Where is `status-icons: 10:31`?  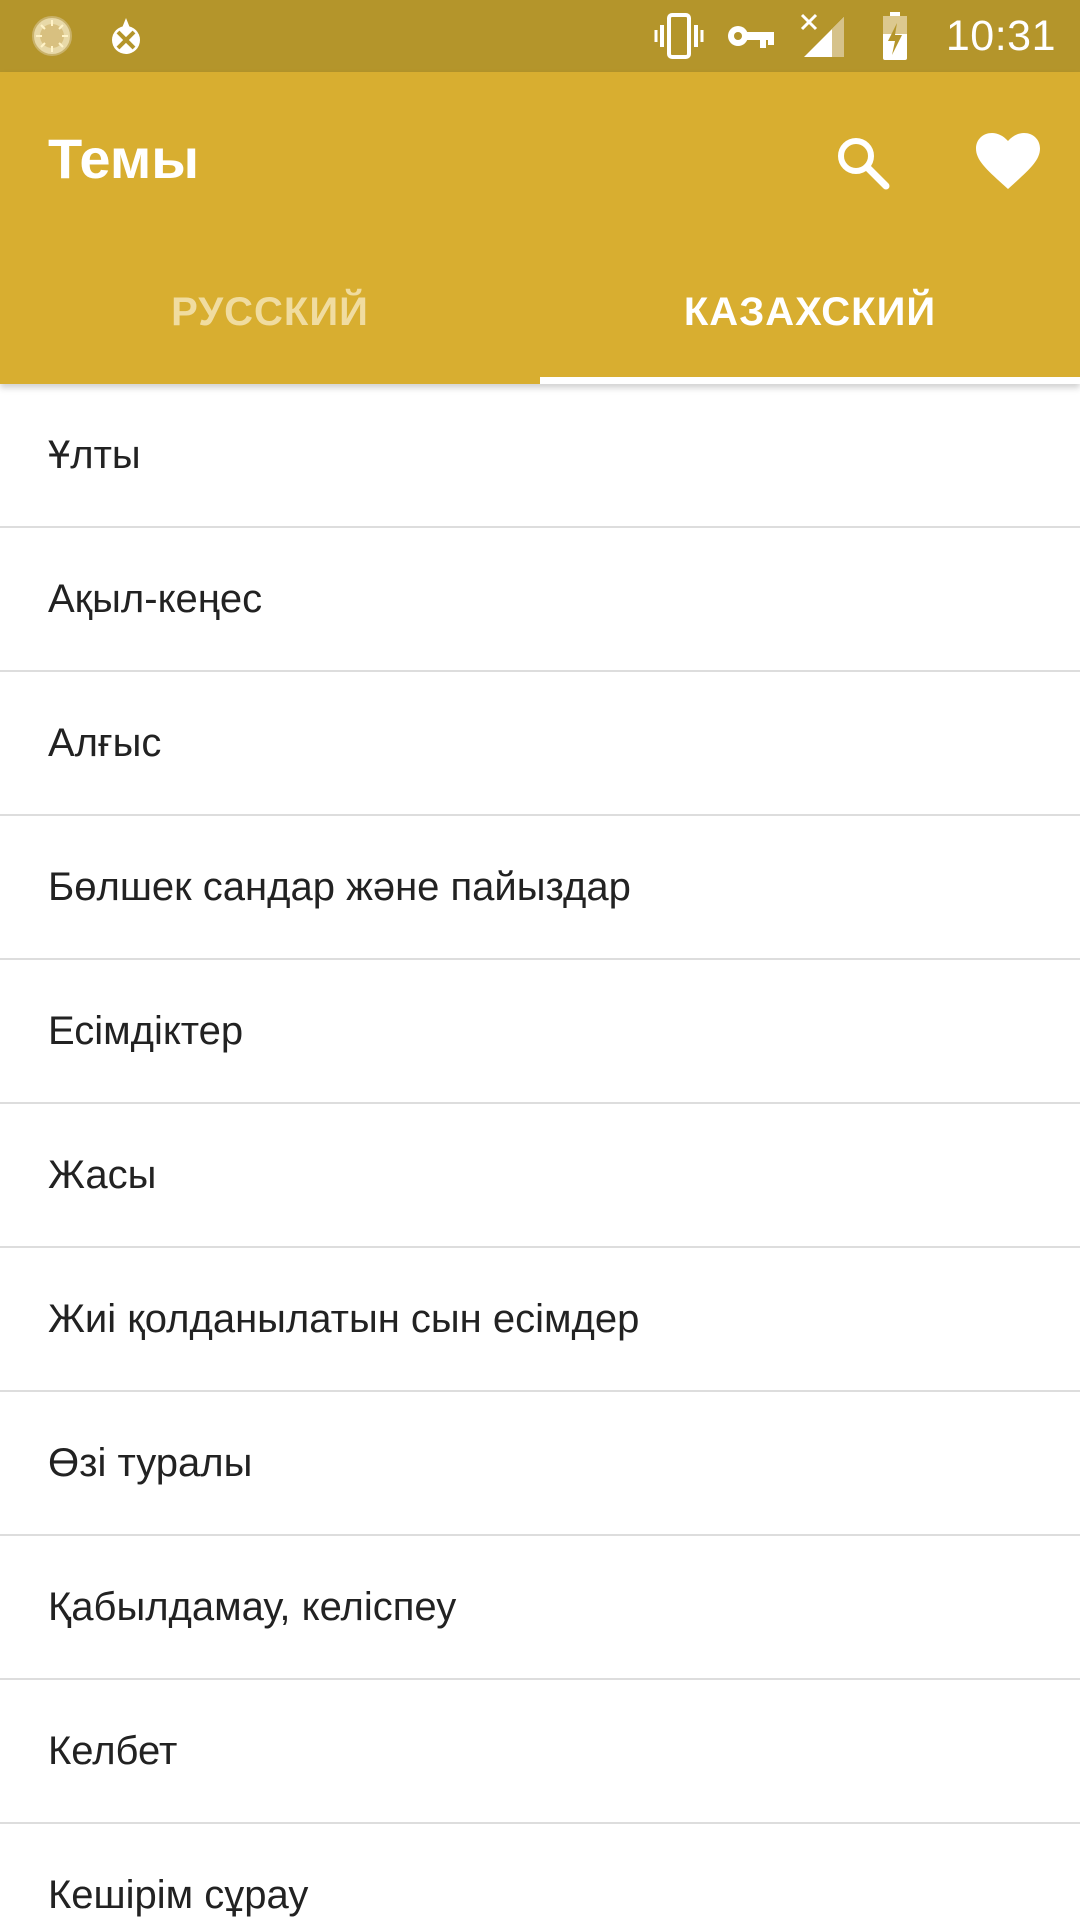 status-icons: 10:31 is located at coordinates (844, 36).